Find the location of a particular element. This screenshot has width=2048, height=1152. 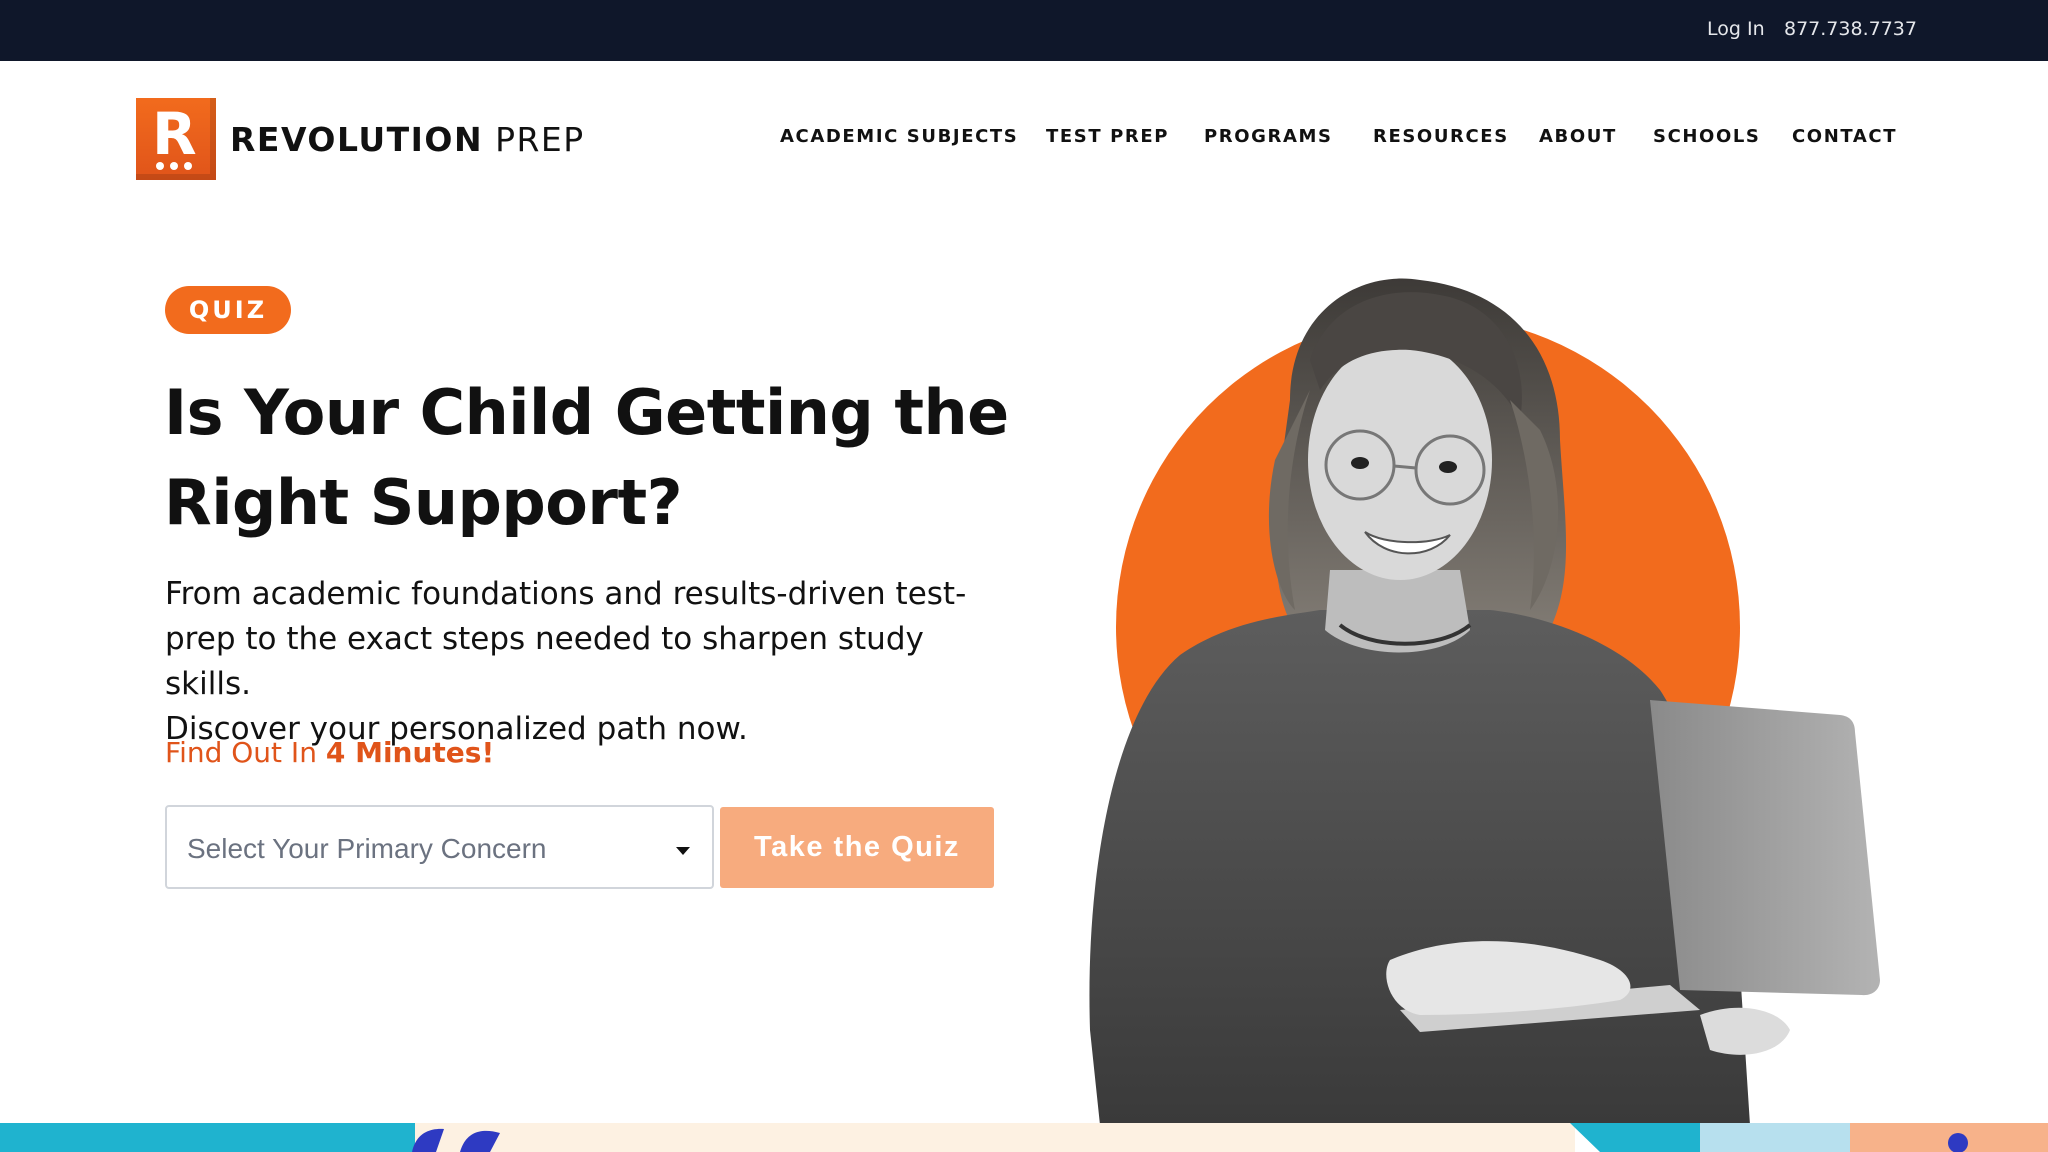

nav-academic-subjects: ACADEMIC SUBJECTS is located at coordinates (899, 136).